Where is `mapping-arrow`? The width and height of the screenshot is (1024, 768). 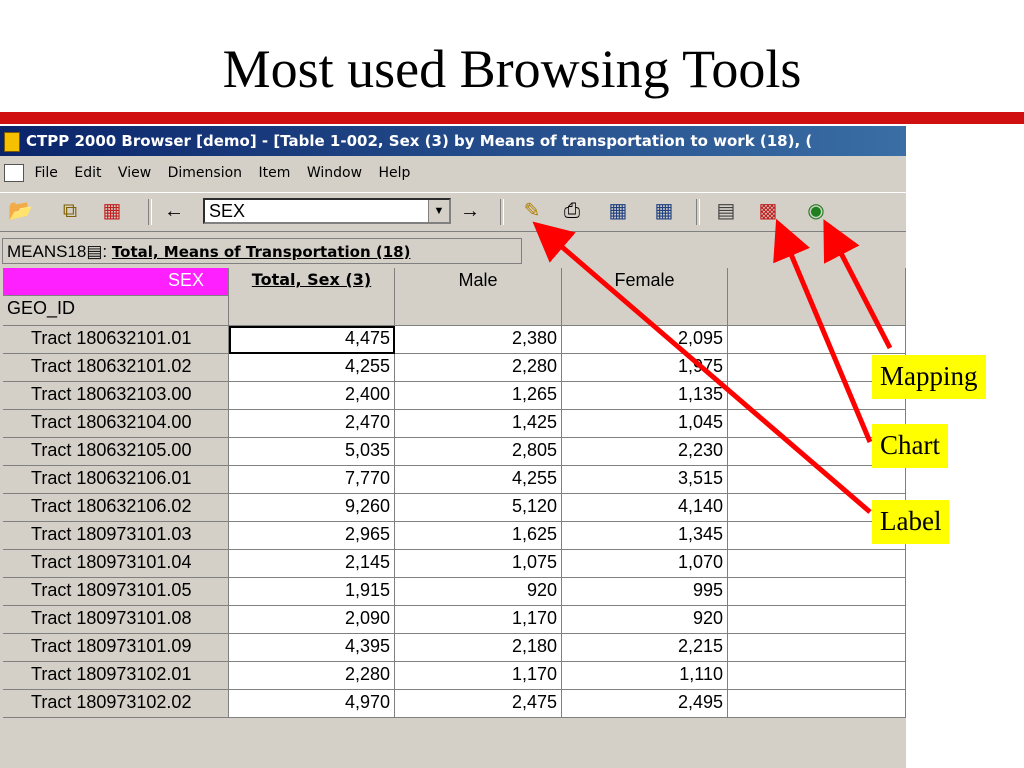 mapping-arrow is located at coordinates (858, 284).